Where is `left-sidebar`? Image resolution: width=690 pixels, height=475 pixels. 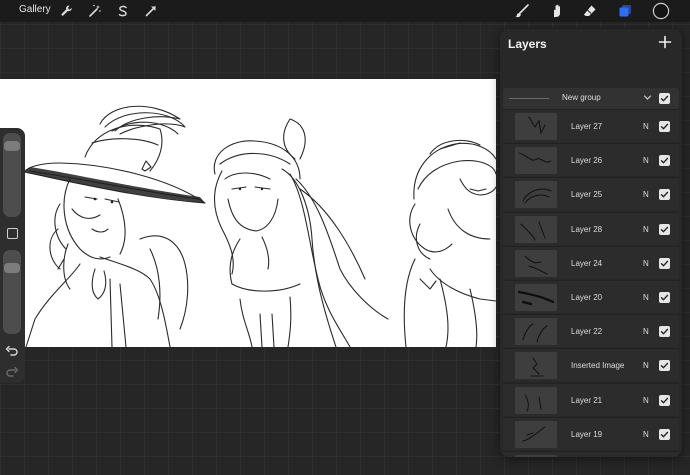
left-sidebar is located at coordinates (12, 255).